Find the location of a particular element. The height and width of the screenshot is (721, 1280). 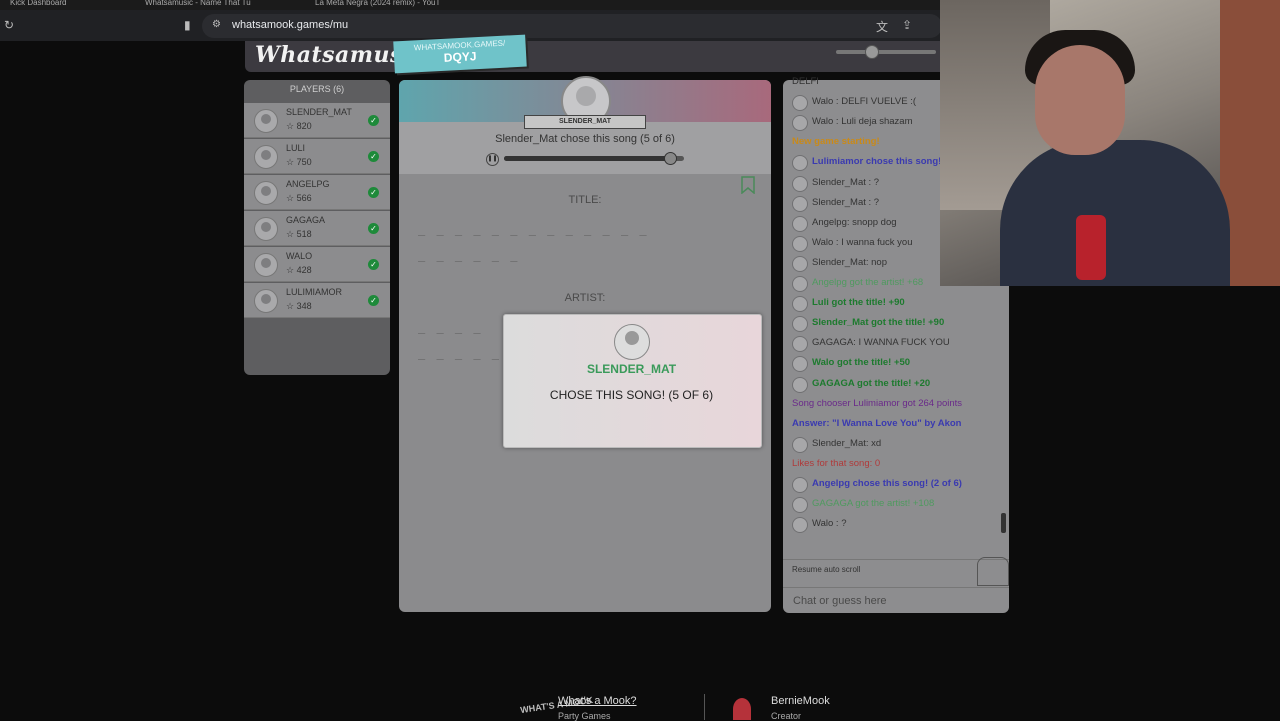

chat-message-text: Angelpg chose this song! (2 of 6) is located at coordinates (887, 483).